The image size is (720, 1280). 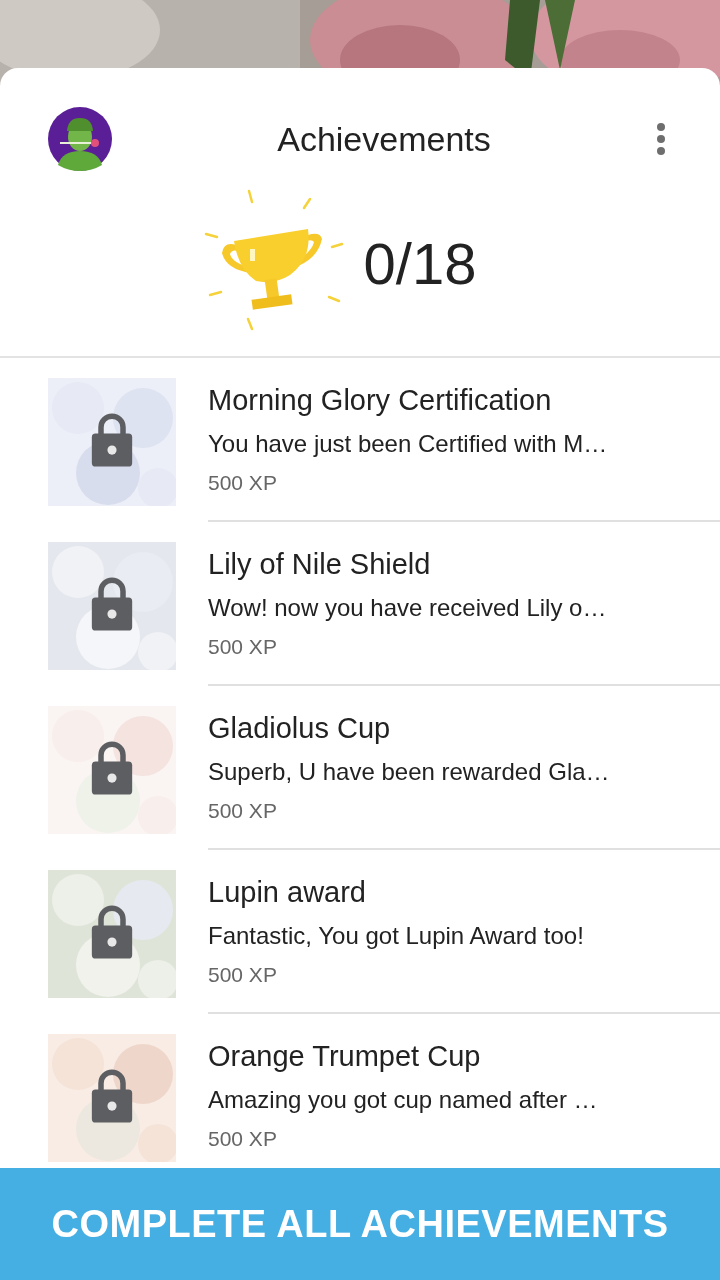 I want to click on more-options-icon, so click(x=661, y=139).